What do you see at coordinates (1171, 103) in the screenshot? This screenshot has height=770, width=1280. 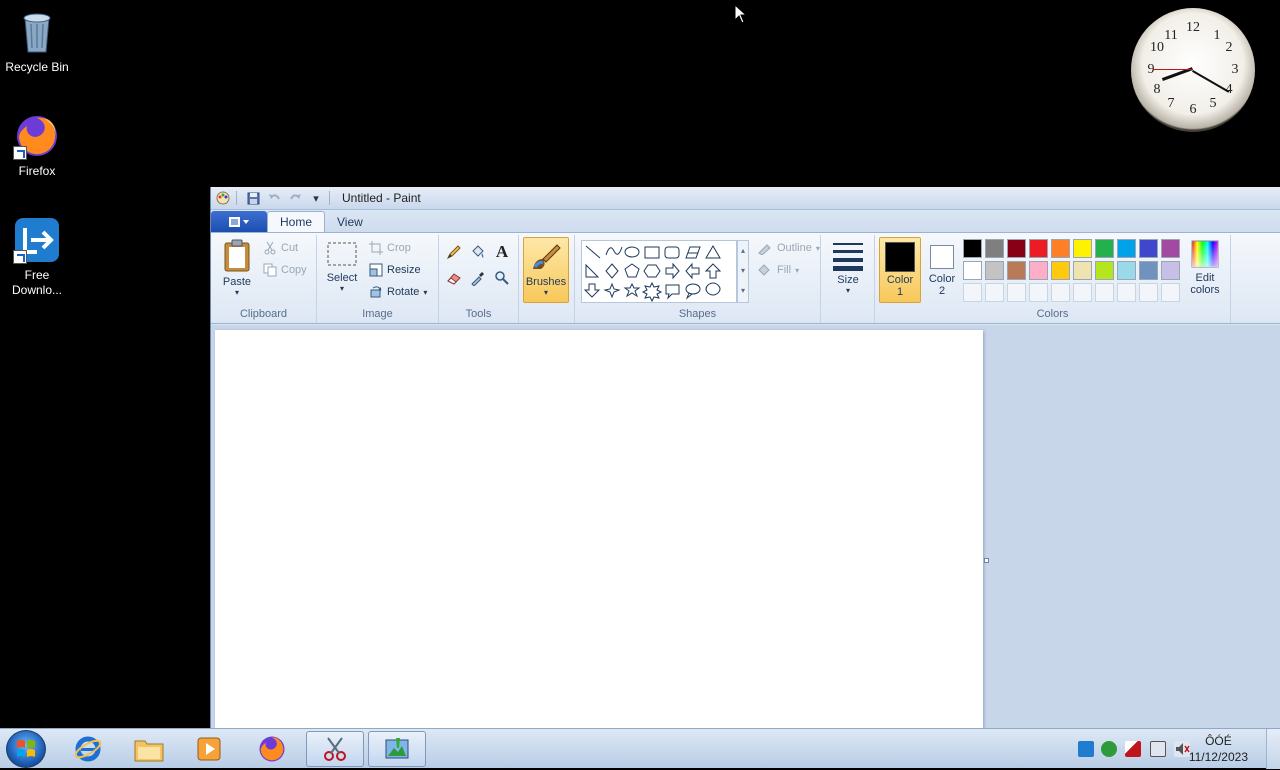 I see `clock-number: 7` at bounding box center [1171, 103].